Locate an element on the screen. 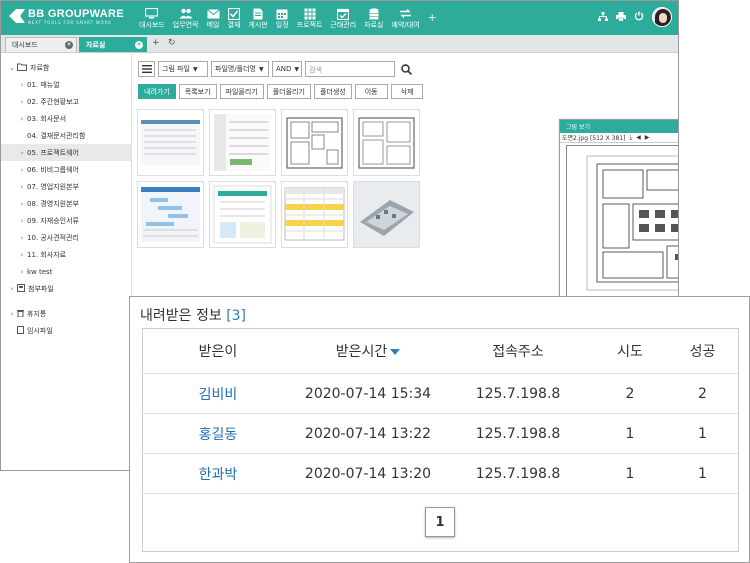 Image resolution: width=750 pixels, height=563 pixels. header-receiver: 받은이 is located at coordinates (218, 351).